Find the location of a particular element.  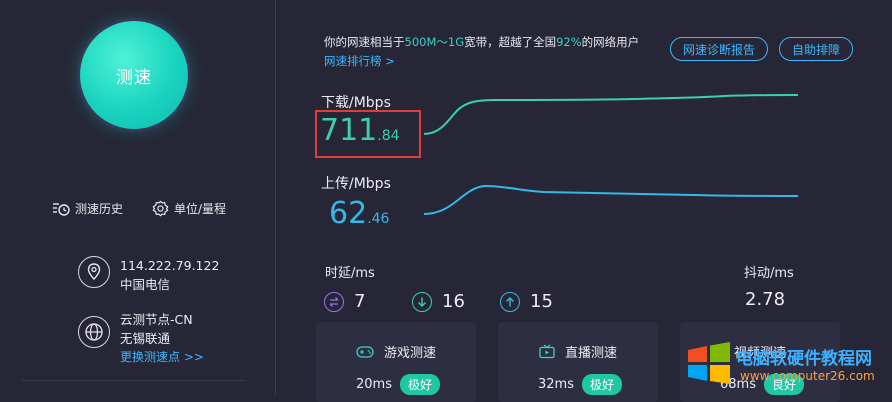

live-speed-badge: 极好 is located at coordinates (601, 384).